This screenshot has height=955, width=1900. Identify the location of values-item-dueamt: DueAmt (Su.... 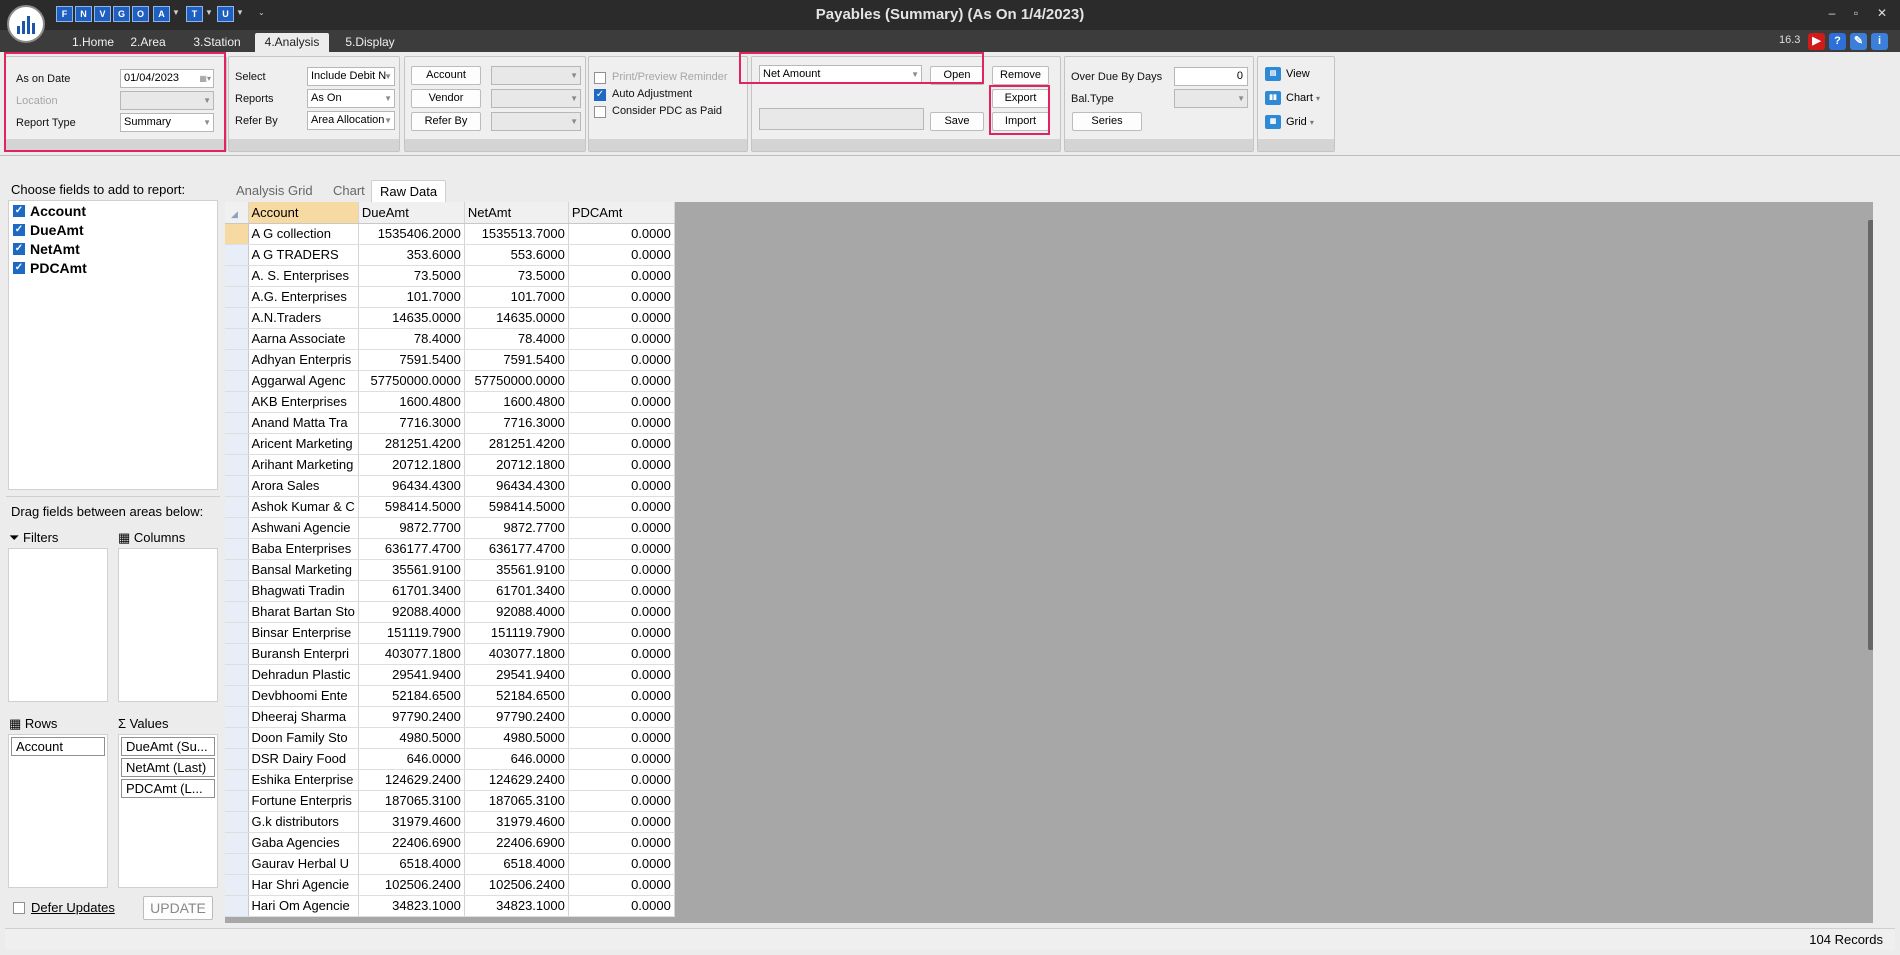
(168, 746).